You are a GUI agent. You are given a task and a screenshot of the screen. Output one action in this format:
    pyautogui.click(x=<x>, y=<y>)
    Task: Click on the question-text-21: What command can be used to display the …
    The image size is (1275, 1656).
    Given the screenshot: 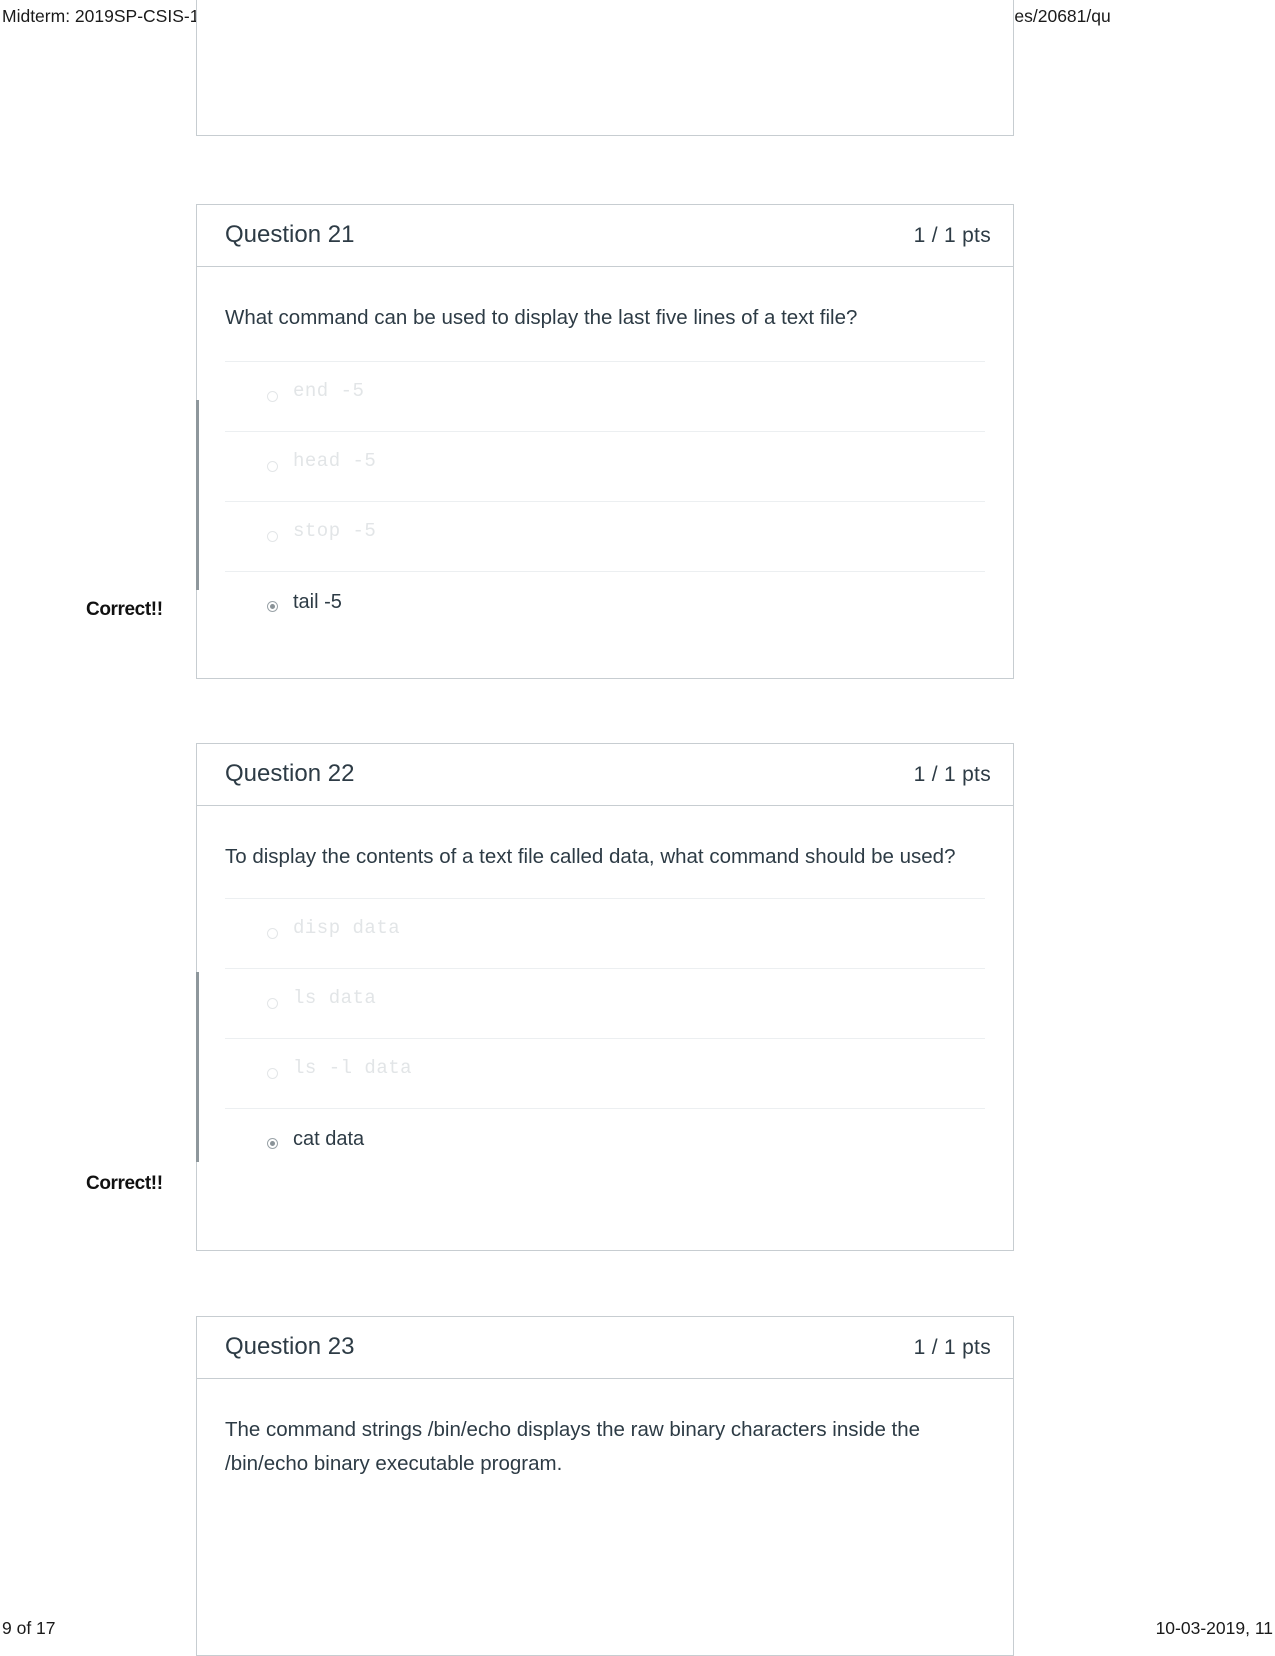 What is the action you would take?
    pyautogui.click(x=541, y=317)
    